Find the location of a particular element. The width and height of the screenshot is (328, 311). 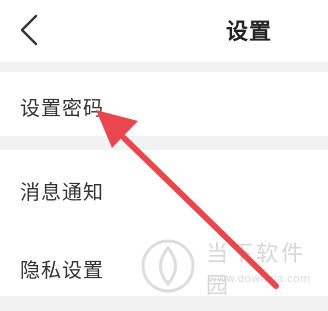

watermark-logo is located at coordinates (168, 266).